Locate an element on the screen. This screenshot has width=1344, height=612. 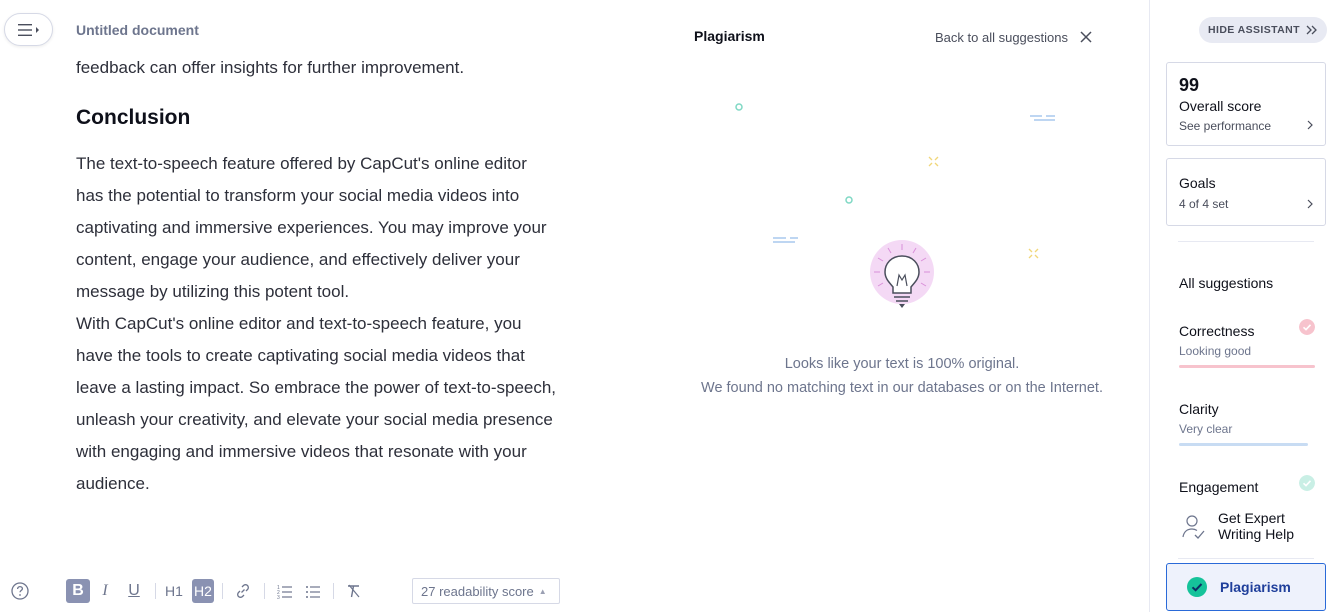
category-name: Engagement is located at coordinates (1219, 487).